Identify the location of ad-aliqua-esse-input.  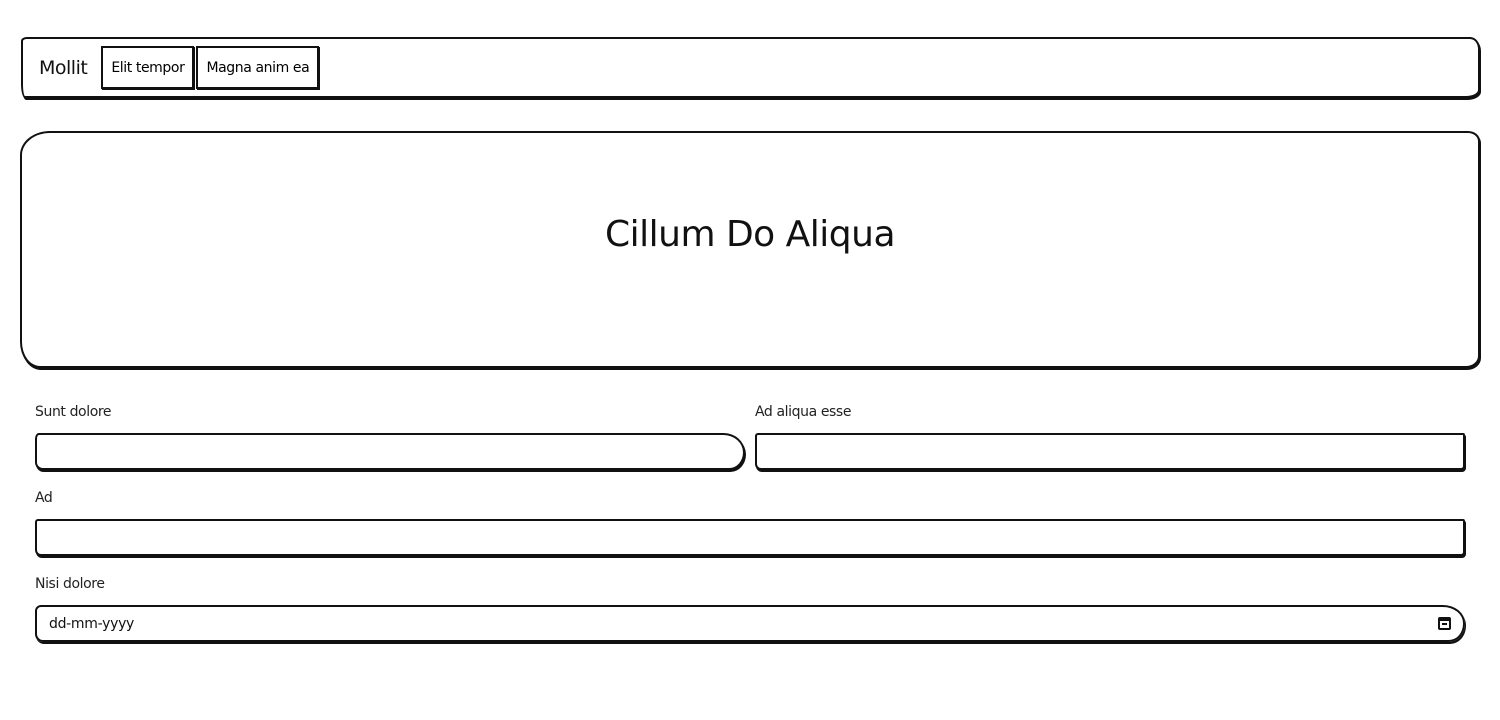
(1110, 451).